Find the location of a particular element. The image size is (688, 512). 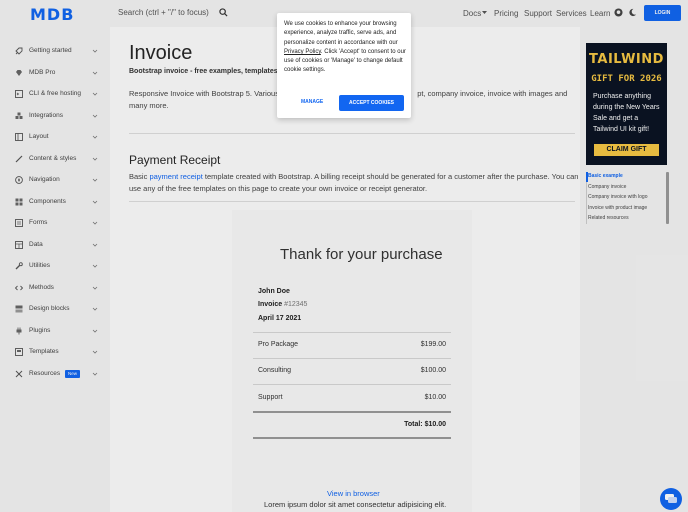

nav-services: Services is located at coordinates (571, 13).